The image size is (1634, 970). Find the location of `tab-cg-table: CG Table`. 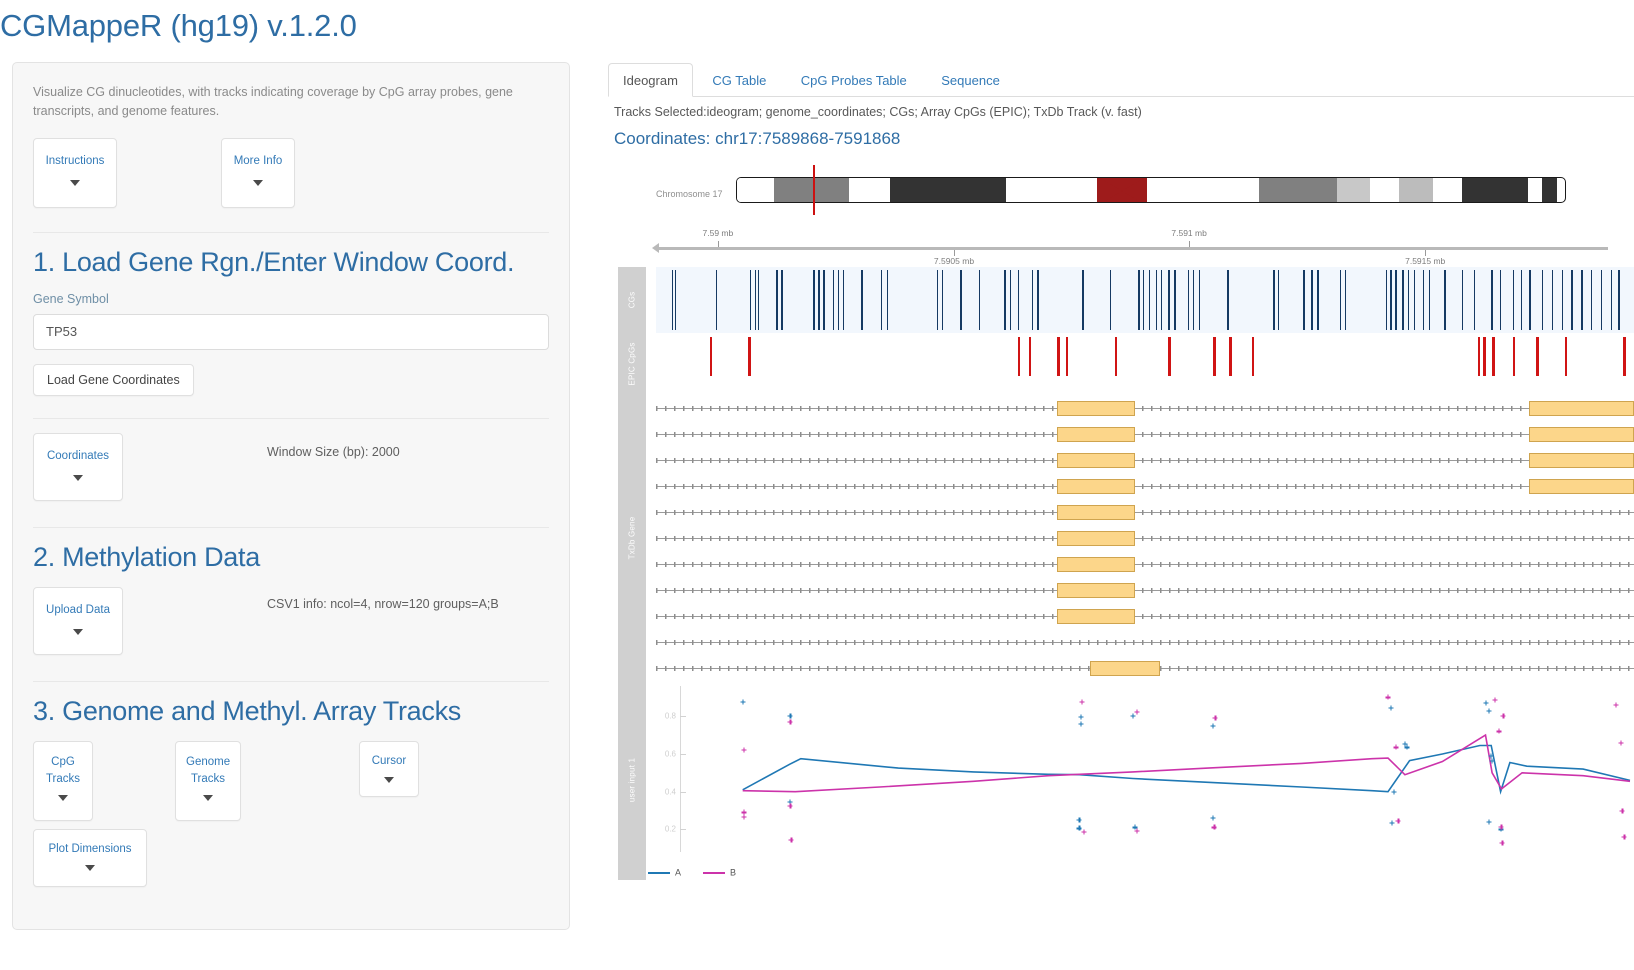

tab-cg-table: CG Table is located at coordinates (739, 80).